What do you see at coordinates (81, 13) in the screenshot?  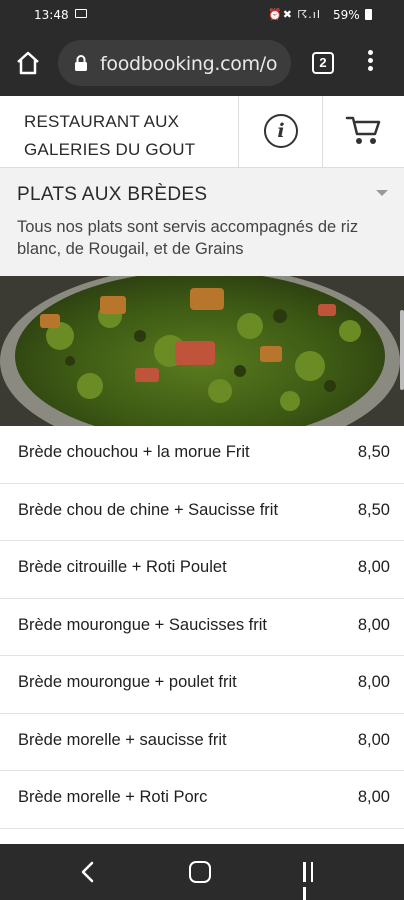 I see `screen-icon` at bounding box center [81, 13].